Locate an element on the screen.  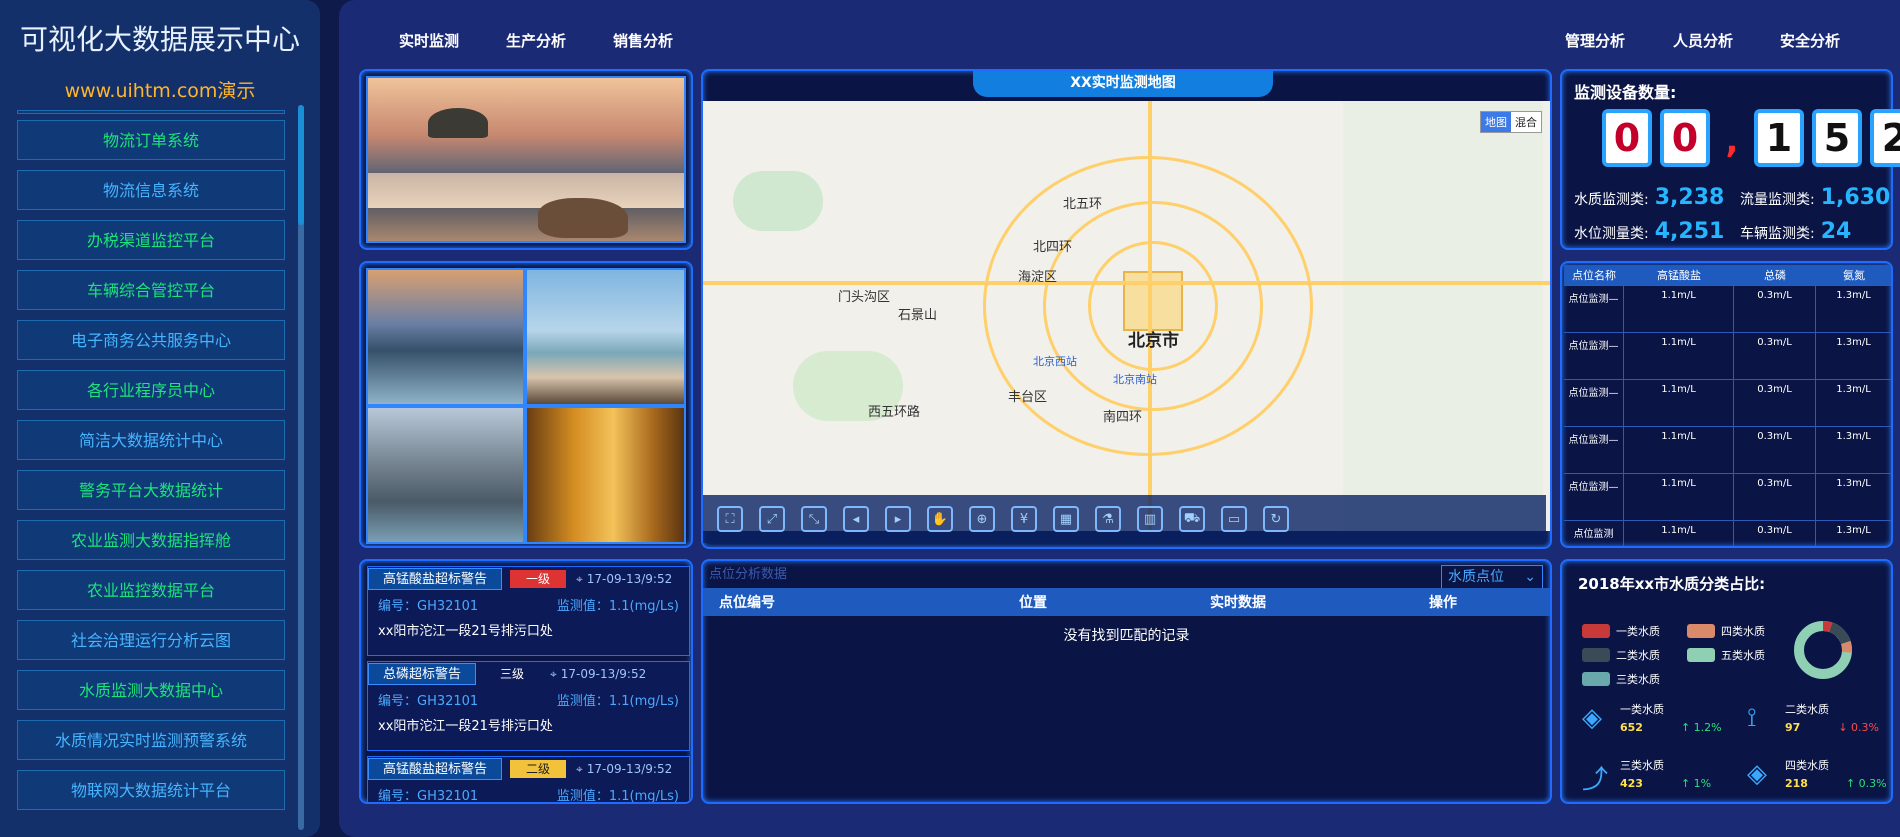
device-counter: 0 0 , 1 5 2 is located at coordinates (1751, 141).